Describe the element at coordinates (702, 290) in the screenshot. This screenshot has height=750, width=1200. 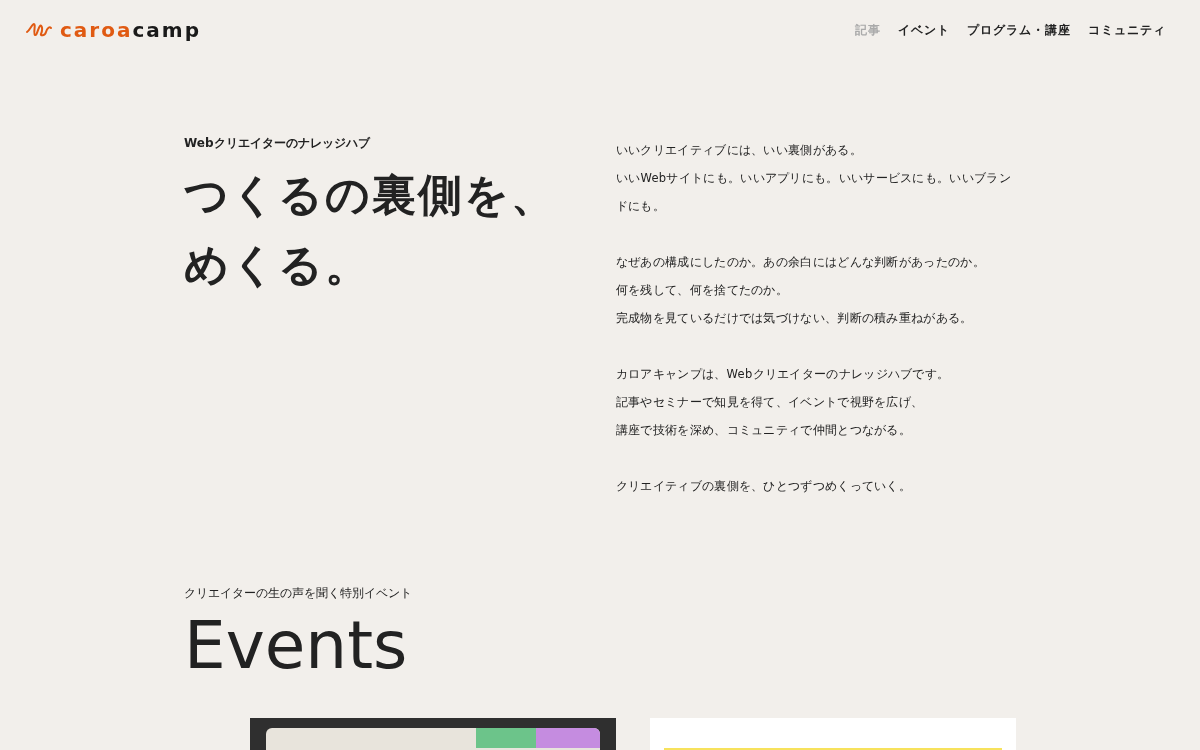
I see `intro-text: 何を残して、何を捨てたのか。` at that location.